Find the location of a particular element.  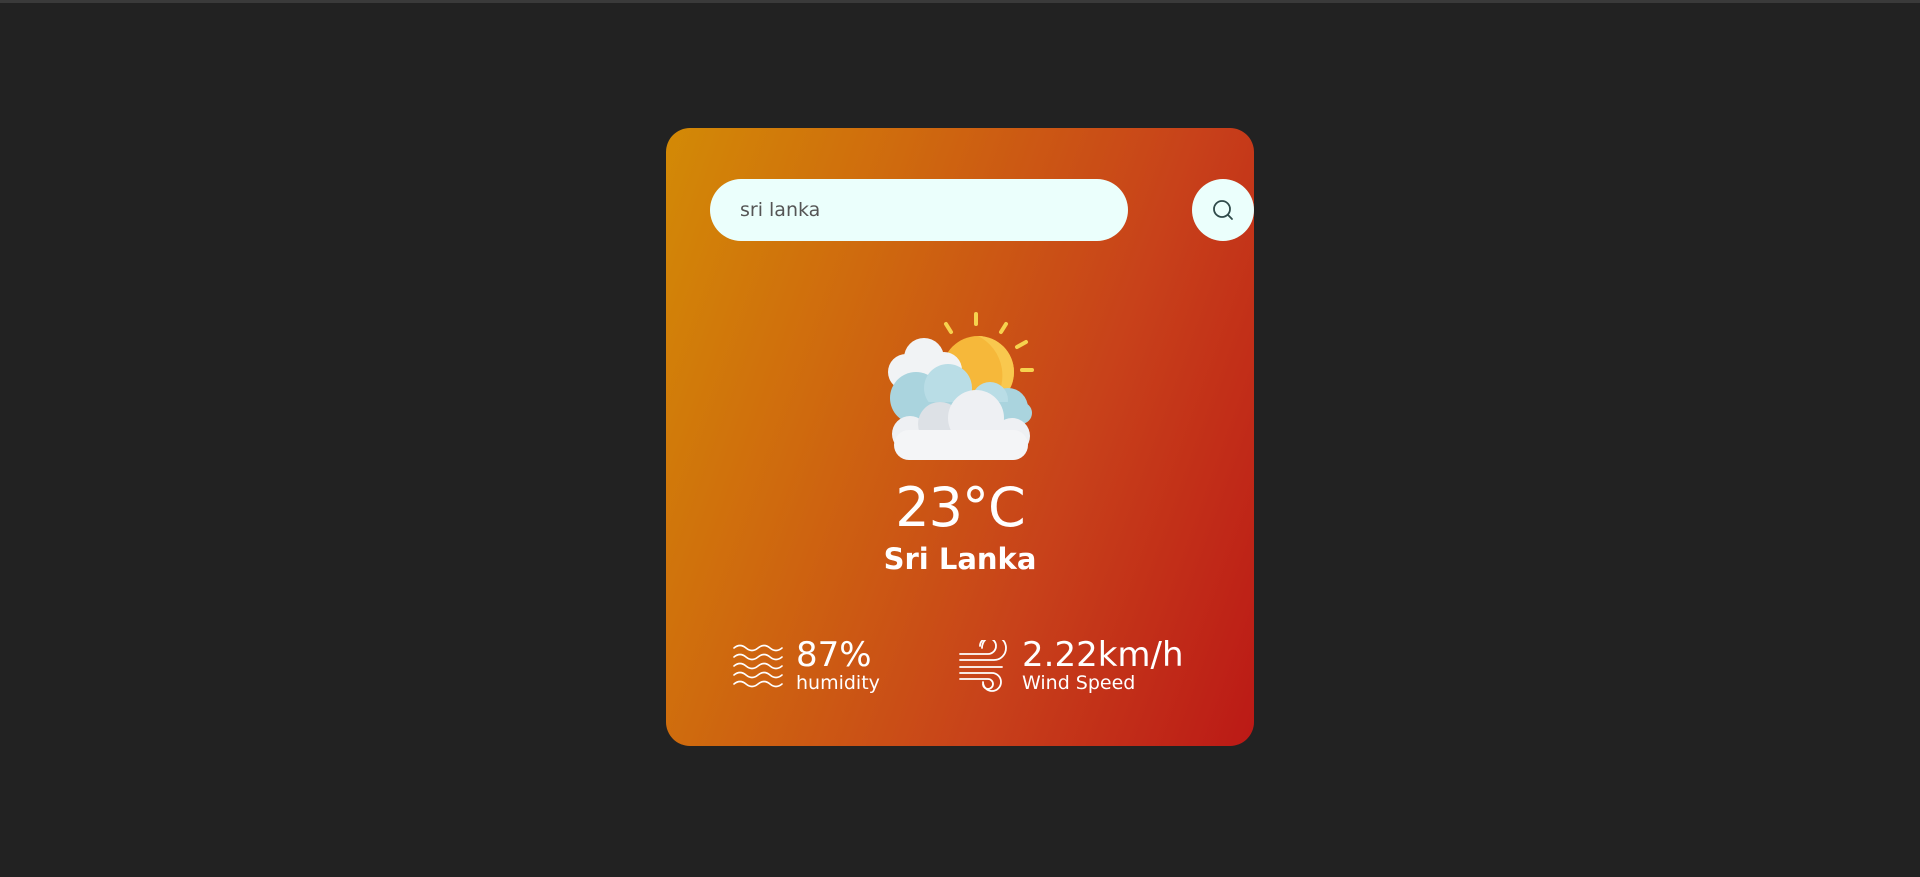

wind-speed-stat: 2.22km/h Wind Speed is located at coordinates (1071, 665).